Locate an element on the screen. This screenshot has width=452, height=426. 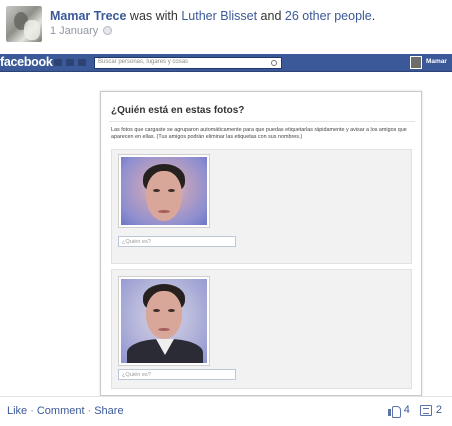
and-text: and is located at coordinates (271, 16).